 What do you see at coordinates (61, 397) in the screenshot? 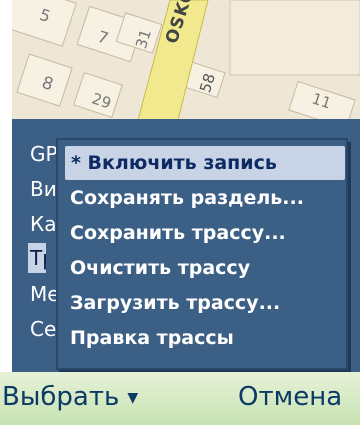
I see `select-softkey-label: Выбрать` at bounding box center [61, 397].